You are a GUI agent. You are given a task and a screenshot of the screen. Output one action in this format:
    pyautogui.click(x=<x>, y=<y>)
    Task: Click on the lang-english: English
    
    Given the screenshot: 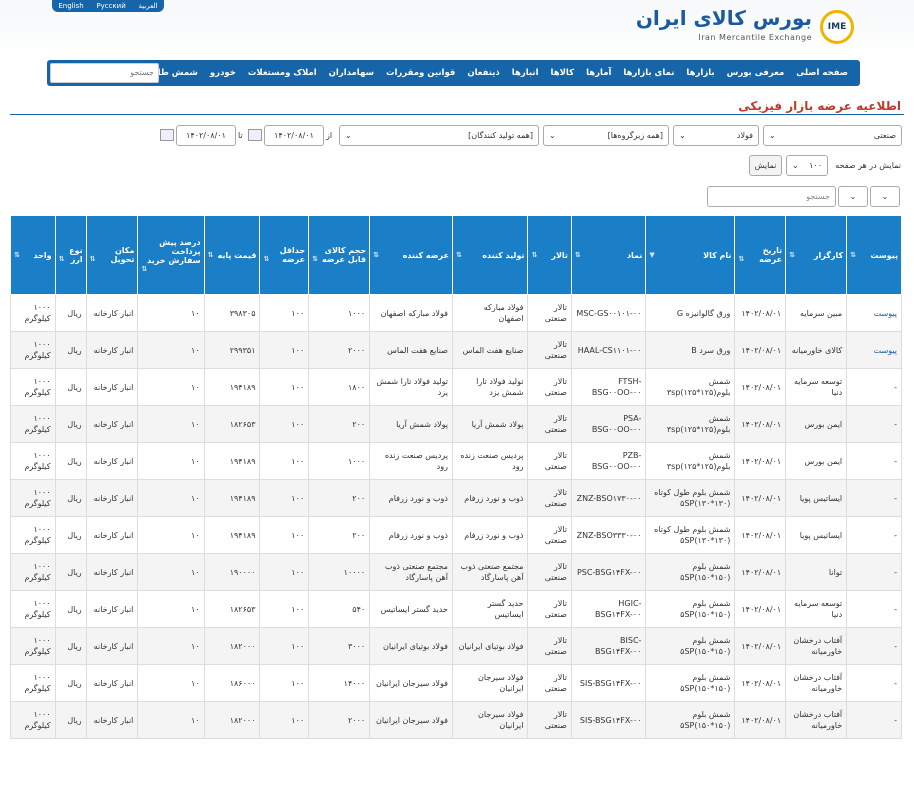 What is the action you would take?
    pyautogui.click(x=70, y=6)
    